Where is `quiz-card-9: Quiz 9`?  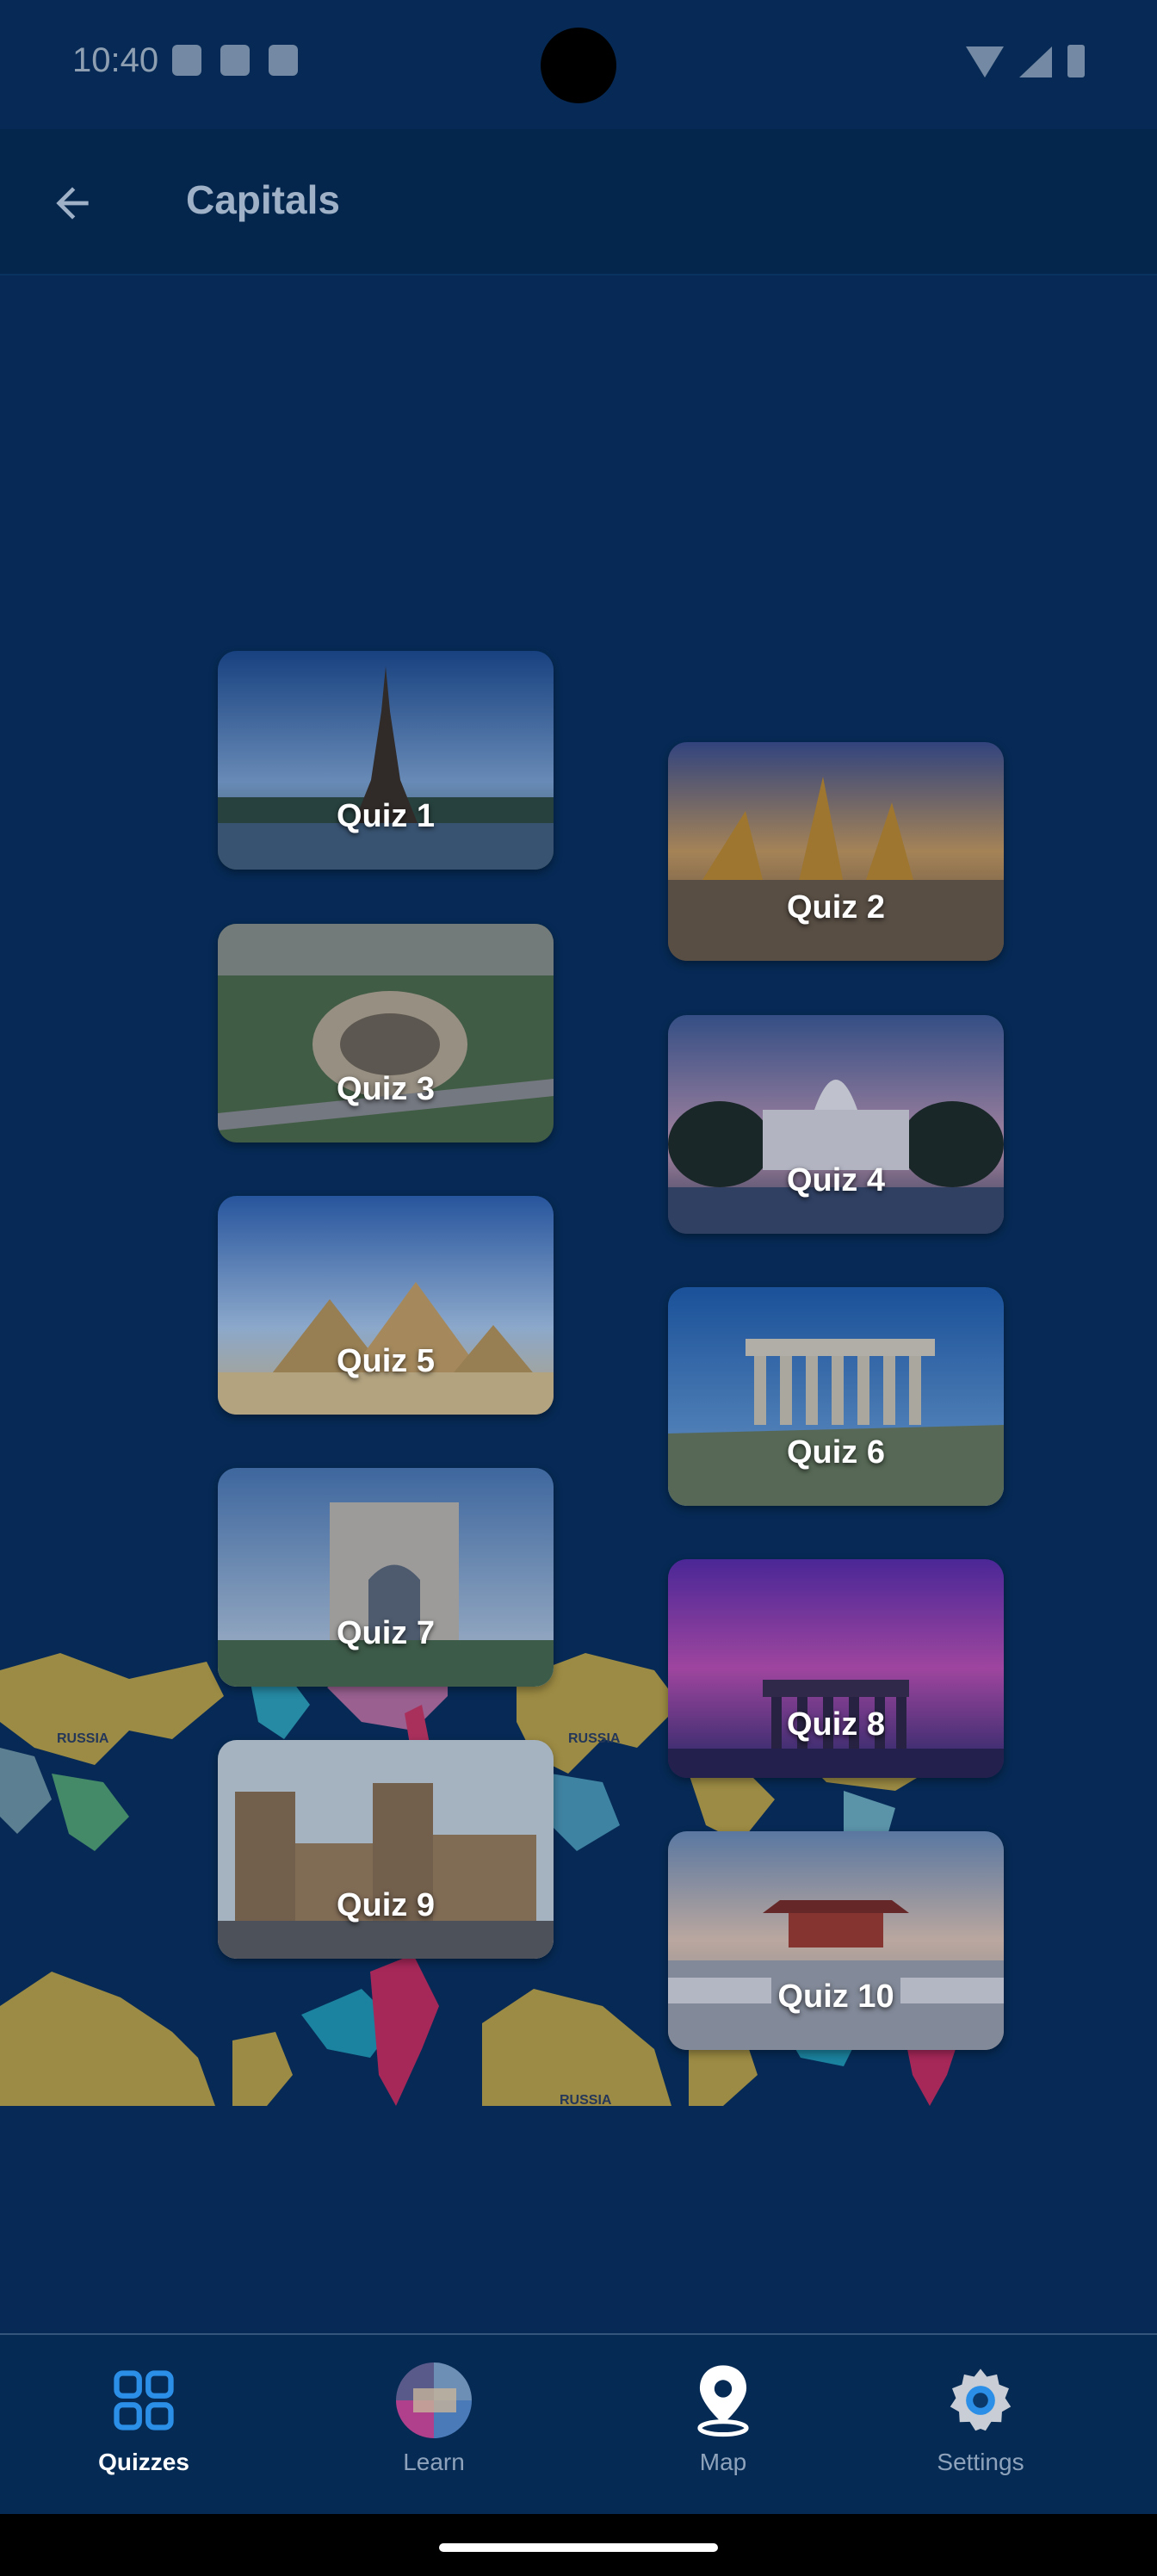 quiz-card-9: Quiz 9 is located at coordinates (386, 1850).